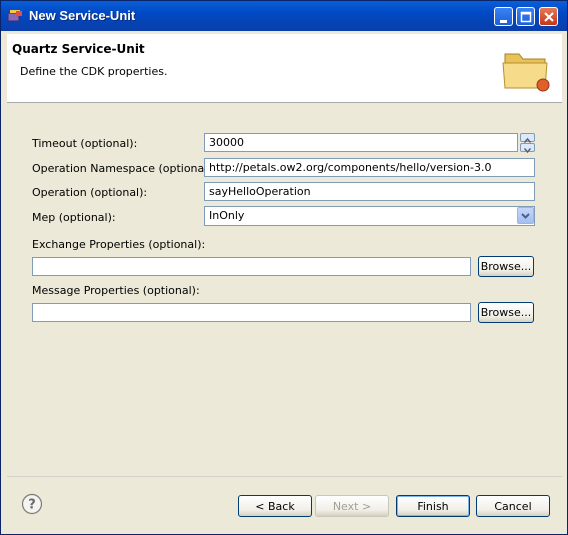  I want to click on spin-down-button, so click(527, 148).